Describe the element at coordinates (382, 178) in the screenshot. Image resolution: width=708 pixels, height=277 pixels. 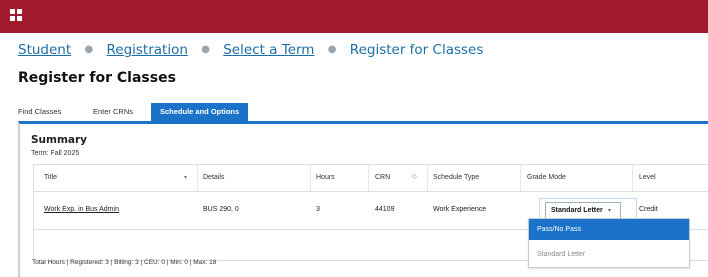
I see `column-header-crn: CRN` at that location.